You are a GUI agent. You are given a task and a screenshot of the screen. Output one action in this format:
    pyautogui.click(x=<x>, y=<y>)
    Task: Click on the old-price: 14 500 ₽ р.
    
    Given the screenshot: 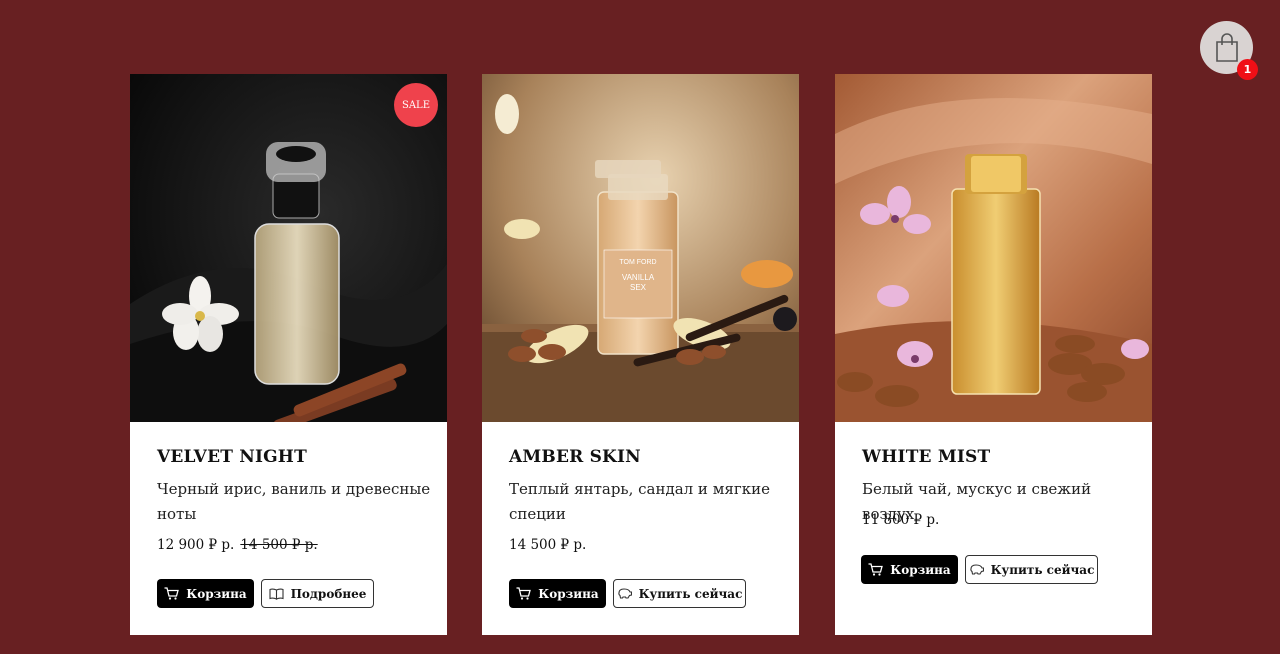 What is the action you would take?
    pyautogui.click(x=279, y=545)
    